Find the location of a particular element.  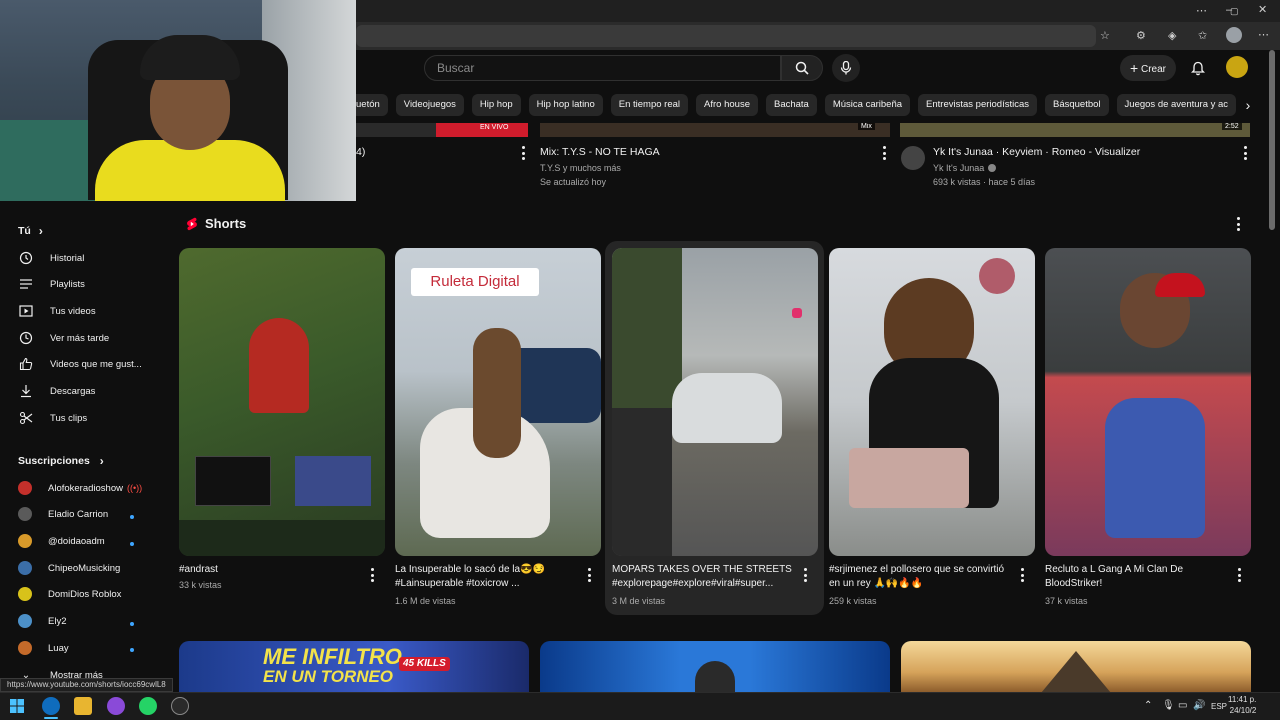

subscription-item: ChipeoMusicking is located at coordinates (69, 568).